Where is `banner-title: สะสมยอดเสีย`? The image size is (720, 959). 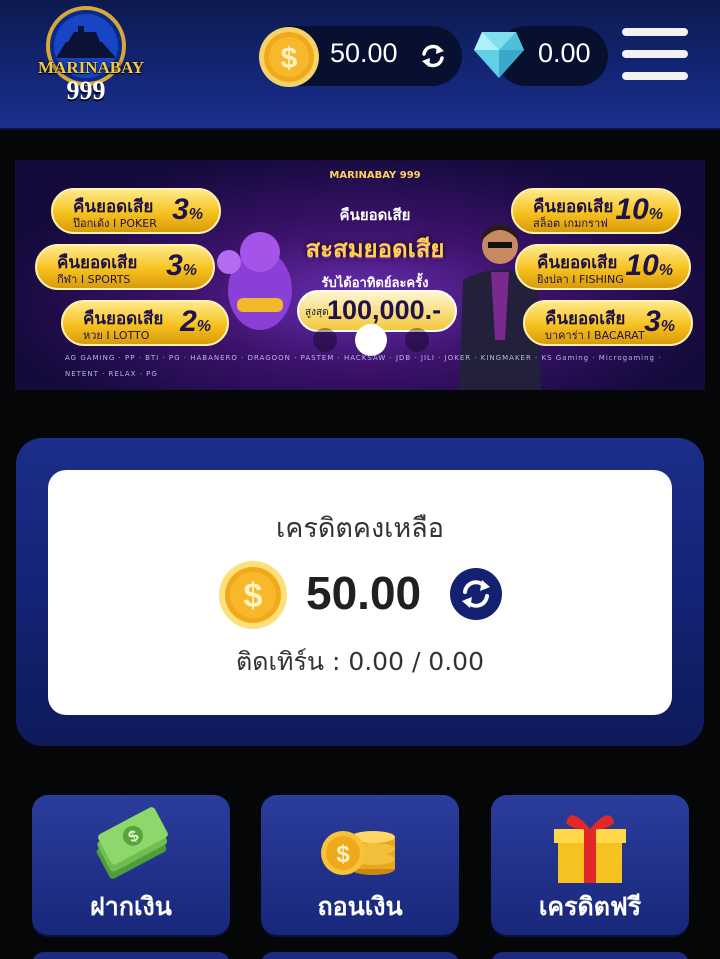 banner-title: สะสมยอดเสีย is located at coordinates (375, 249).